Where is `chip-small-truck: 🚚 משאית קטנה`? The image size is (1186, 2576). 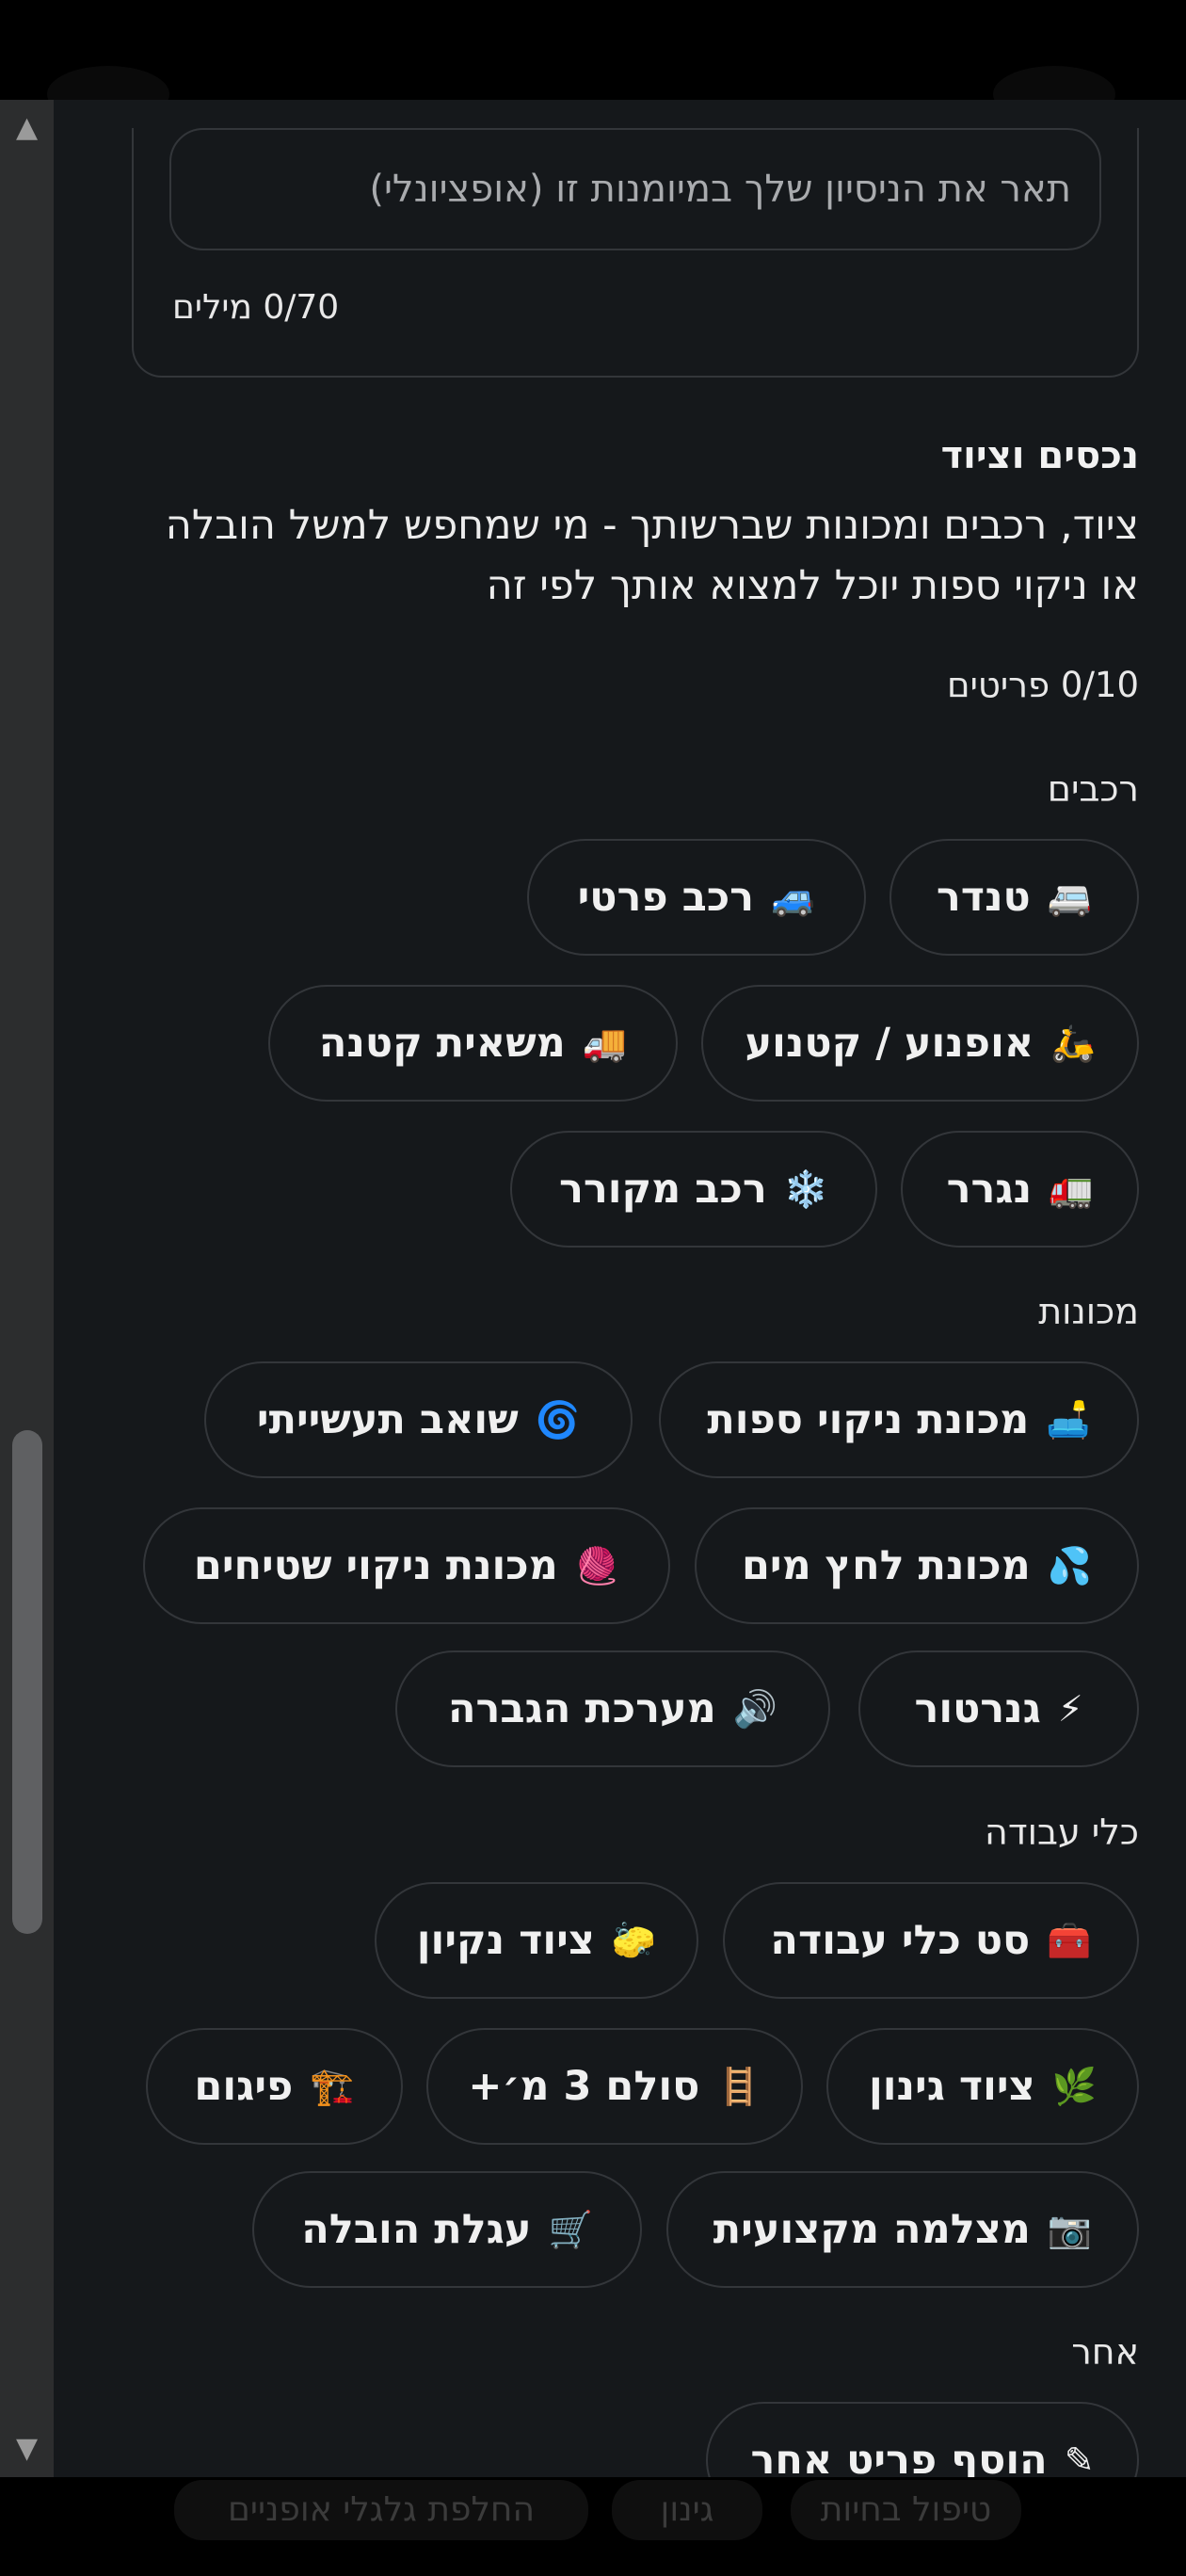
chip-small-truck: 🚚 משאית קטנה is located at coordinates (473, 1043).